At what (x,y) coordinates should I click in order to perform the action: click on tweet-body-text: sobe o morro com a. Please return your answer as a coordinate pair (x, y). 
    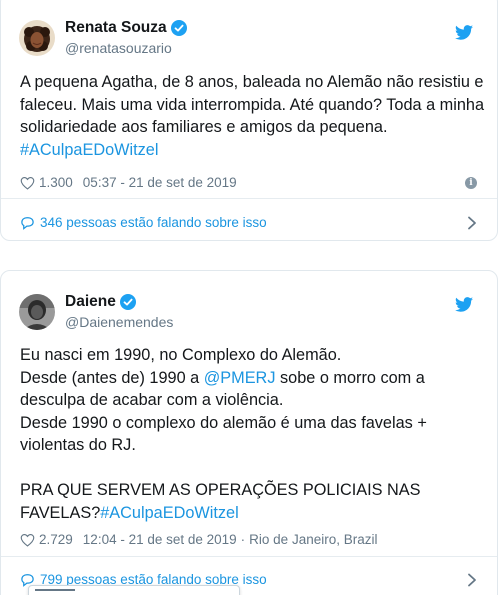
    Looking at the image, I should click on (350, 377).